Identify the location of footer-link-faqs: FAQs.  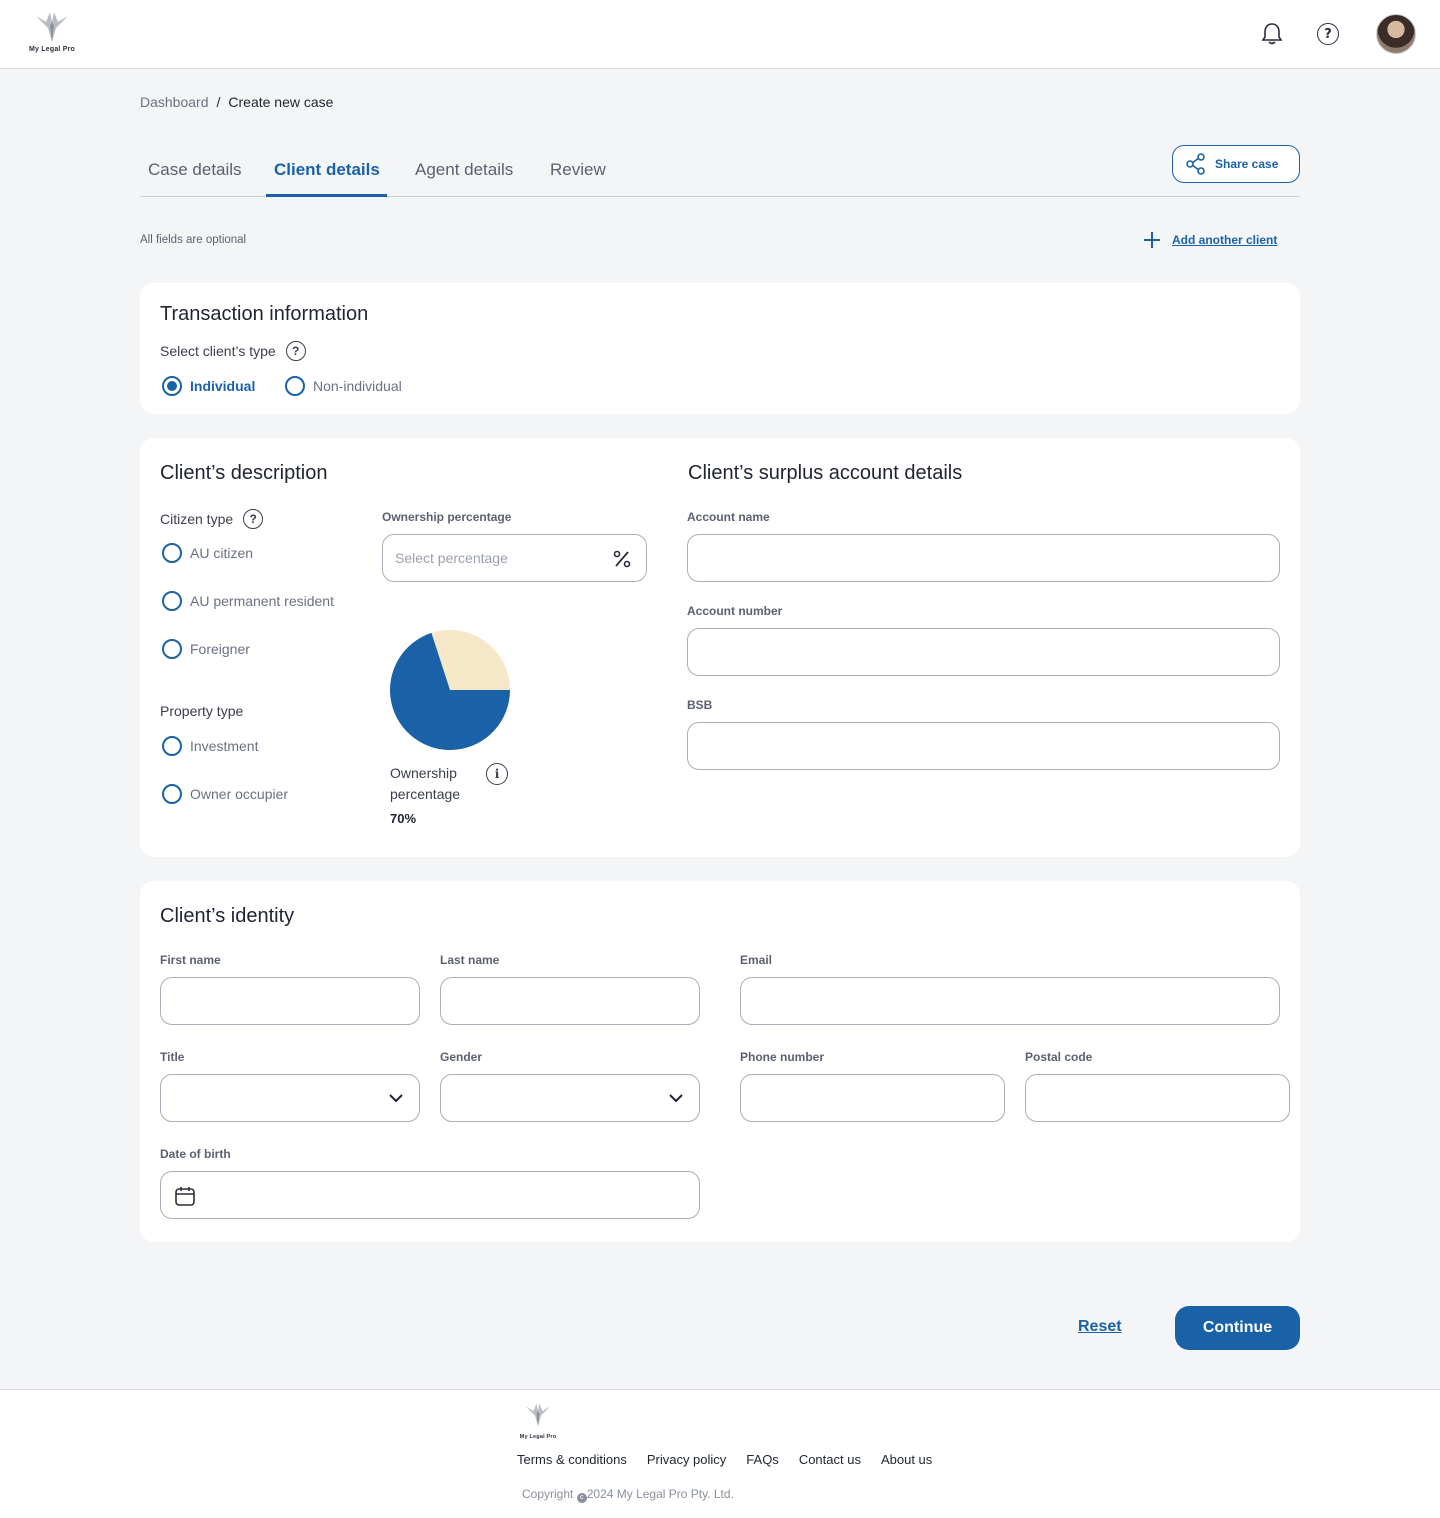
(762, 1459).